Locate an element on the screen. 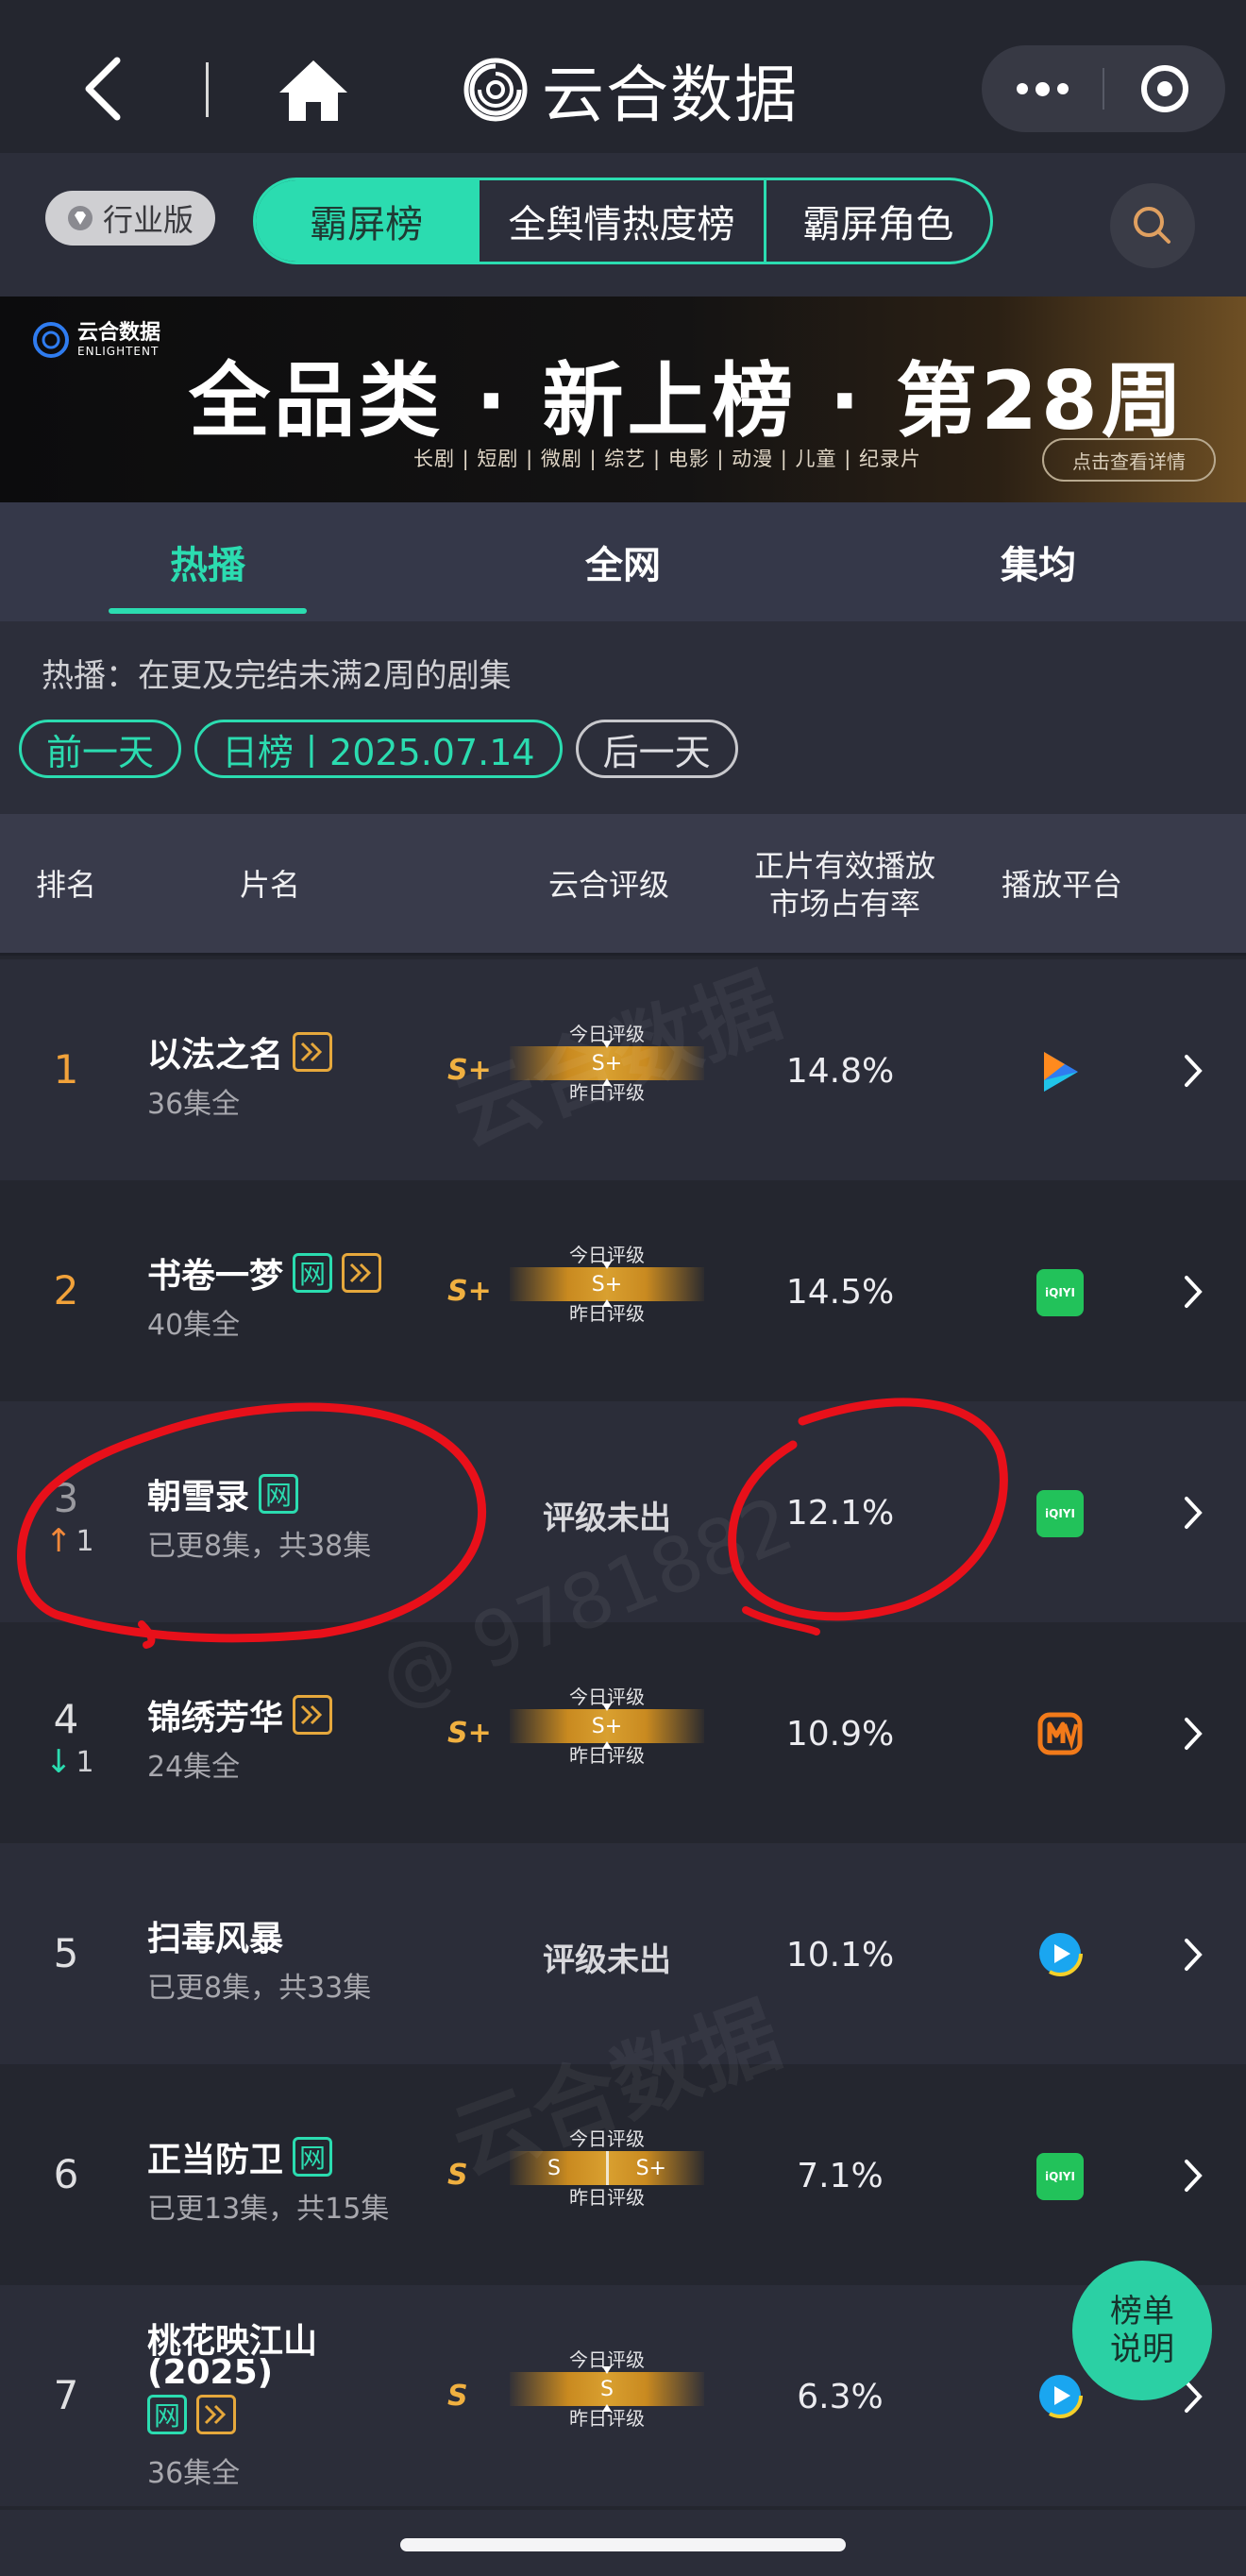 This screenshot has height=2576, width=1246. show-title-line: 扫毒风暴 is located at coordinates (215, 1936).